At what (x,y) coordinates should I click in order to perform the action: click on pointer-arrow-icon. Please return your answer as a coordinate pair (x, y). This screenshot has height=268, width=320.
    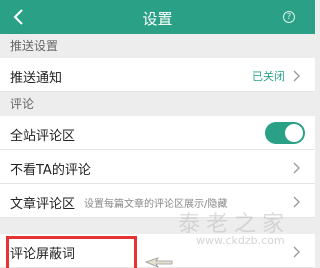
    Looking at the image, I should click on (158, 262).